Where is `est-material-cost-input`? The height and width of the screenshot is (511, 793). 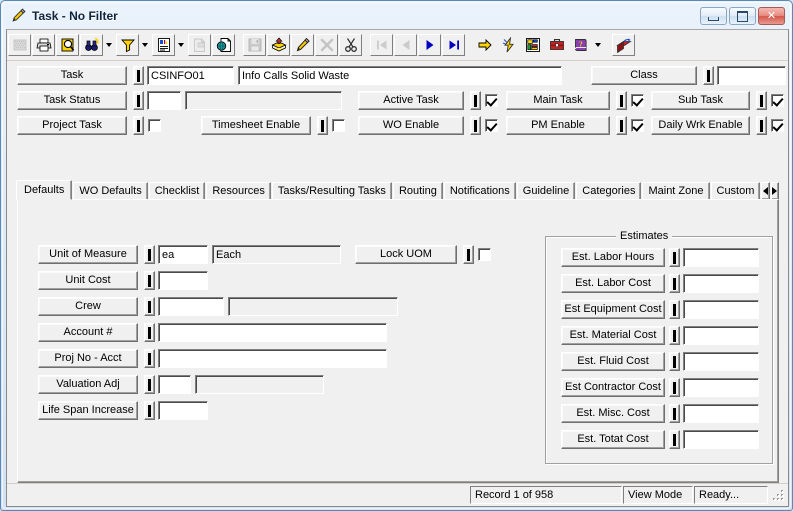
est-material-cost-input is located at coordinates (721, 335).